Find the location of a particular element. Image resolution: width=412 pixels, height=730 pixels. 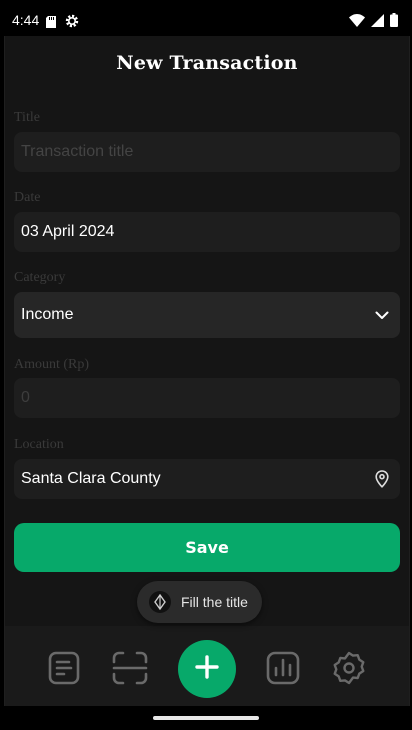

add-icon is located at coordinates (207, 669).